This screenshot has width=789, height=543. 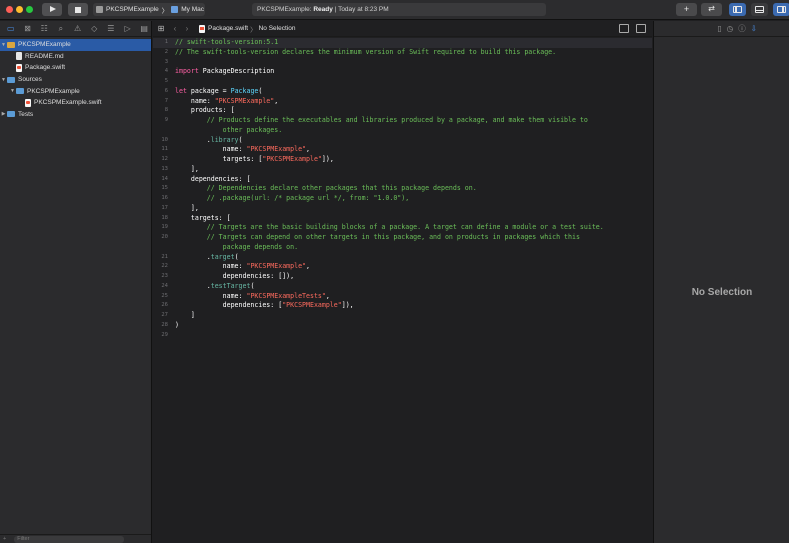 I want to click on line-number: 11, so click(x=164, y=149).